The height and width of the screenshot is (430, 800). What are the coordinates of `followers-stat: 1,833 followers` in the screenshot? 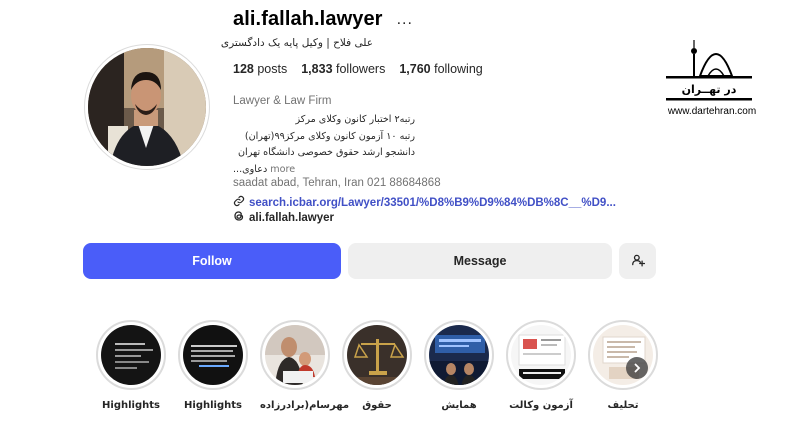 It's located at (343, 69).